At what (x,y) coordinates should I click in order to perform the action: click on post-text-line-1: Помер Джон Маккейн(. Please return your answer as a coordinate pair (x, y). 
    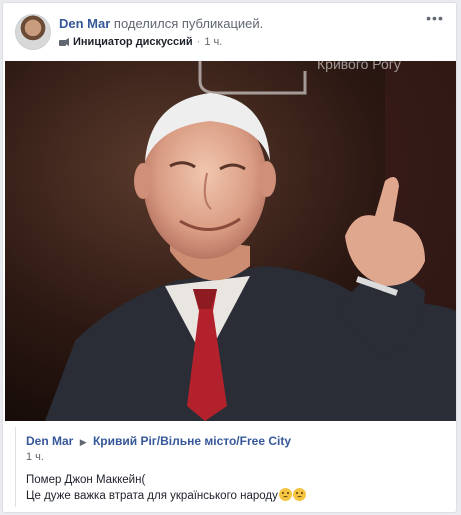
    Looking at the image, I should click on (86, 480).